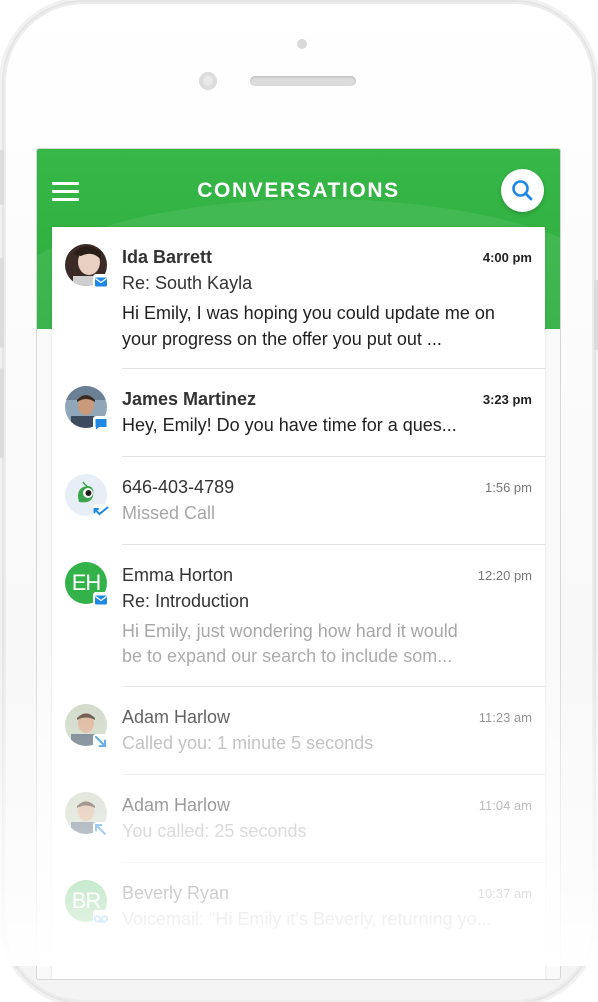 The width and height of the screenshot is (598, 1002). I want to click on message-subject: Re: South Kayla, so click(187, 283).